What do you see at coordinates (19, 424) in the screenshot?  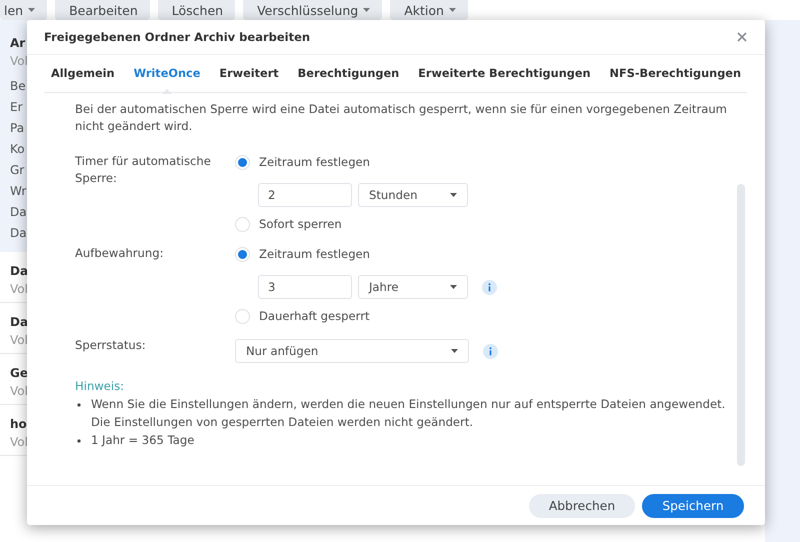 I see `item-title: ho` at bounding box center [19, 424].